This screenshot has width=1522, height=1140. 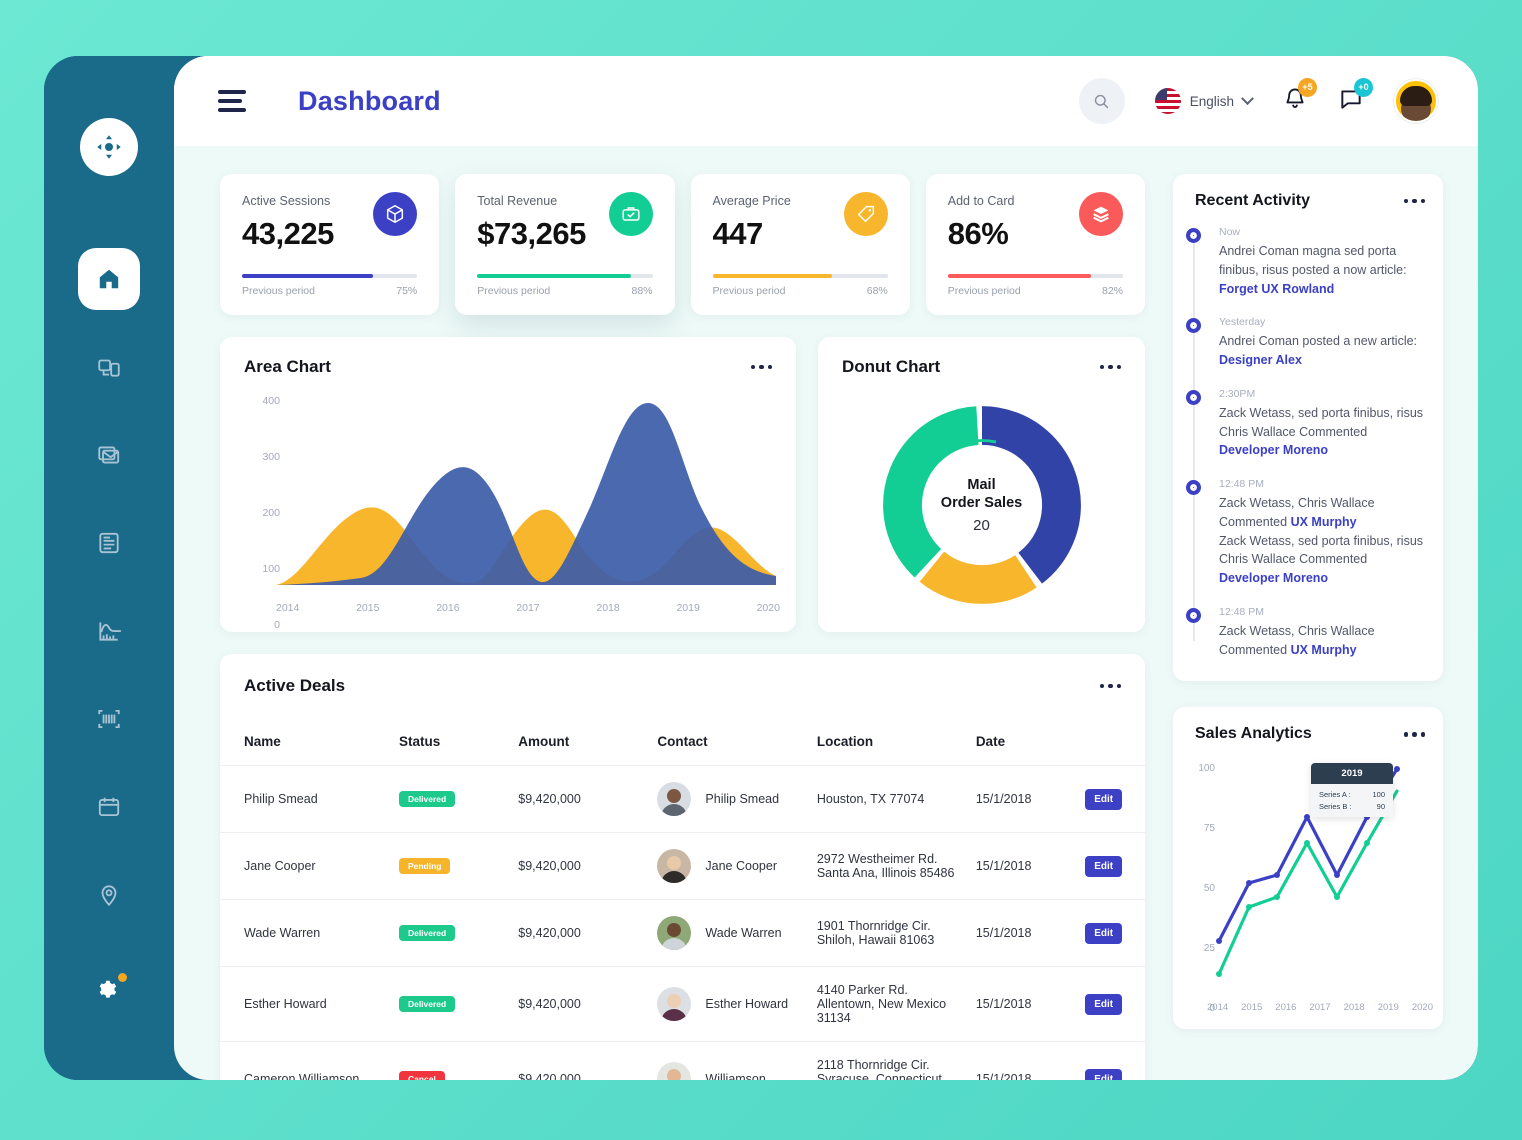 I want to click on status-badge: Delivered, so click(x=427, y=933).